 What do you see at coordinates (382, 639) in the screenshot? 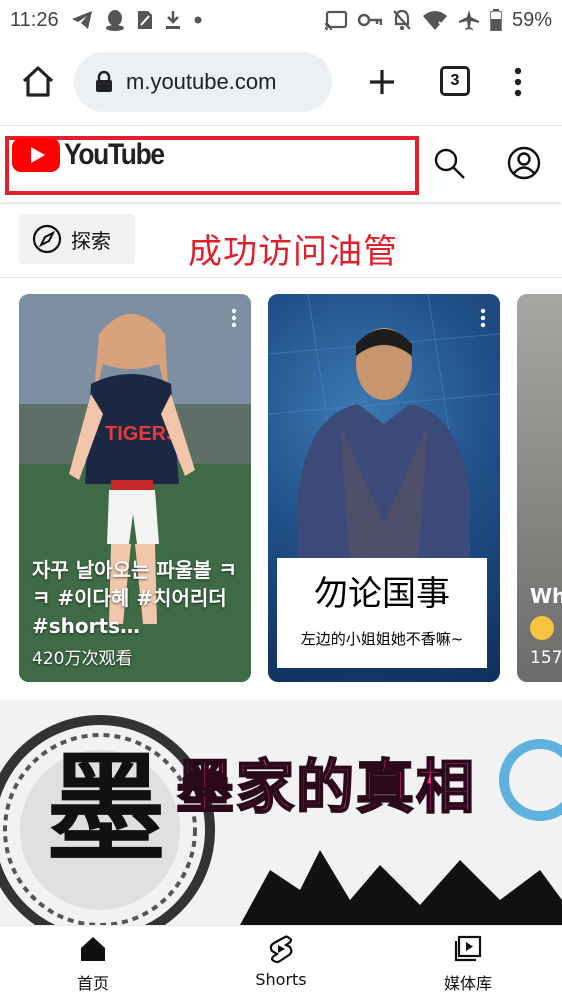
I see `overlay-subtitle: 左边的小姐姐她不香嘛~` at bounding box center [382, 639].